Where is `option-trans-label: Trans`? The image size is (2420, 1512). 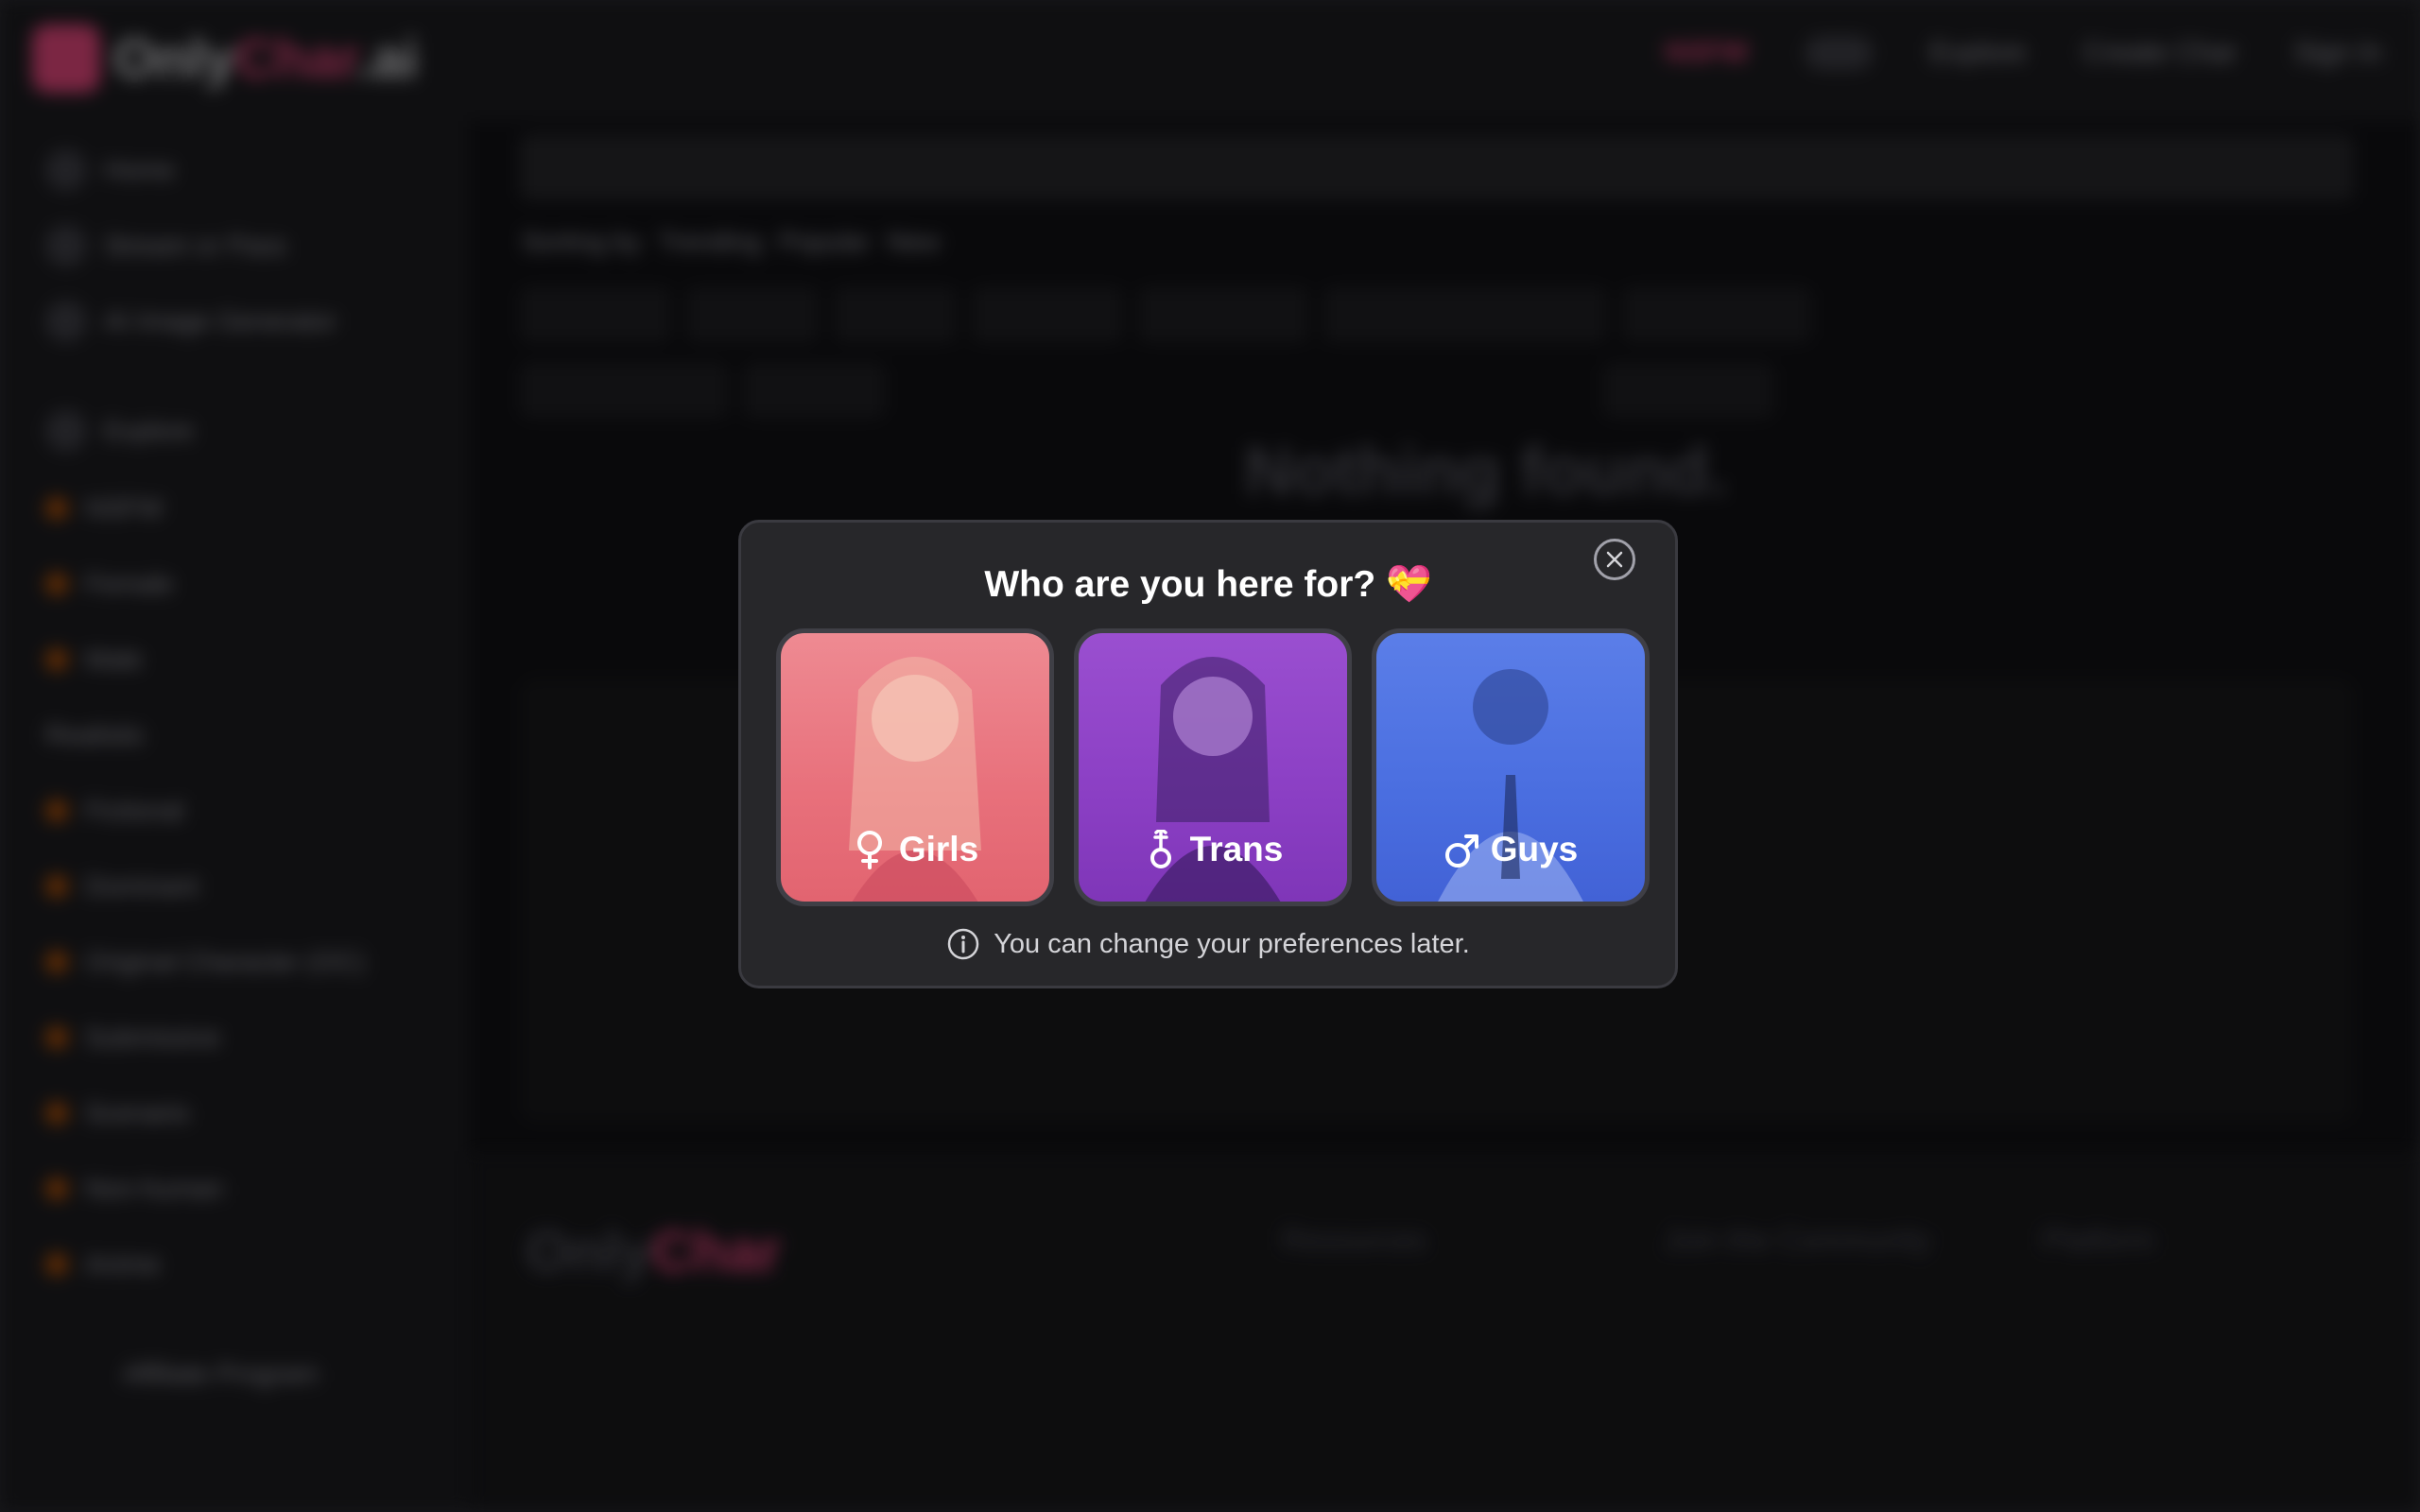
option-trans-label: Trans is located at coordinates (1236, 849).